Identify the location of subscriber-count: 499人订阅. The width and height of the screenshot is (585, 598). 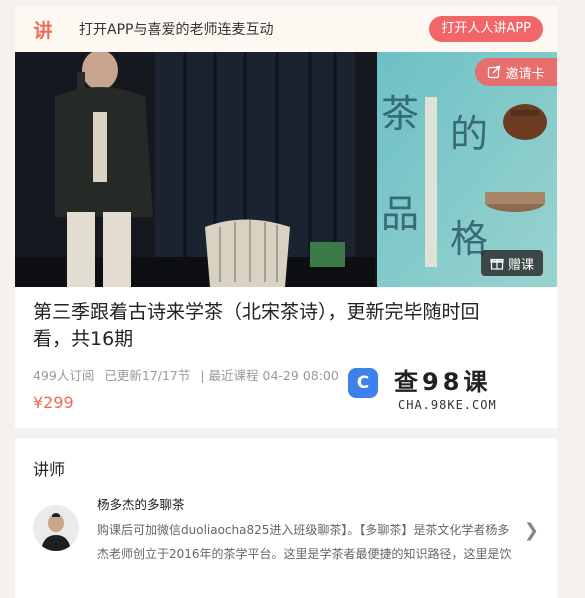
(64, 375).